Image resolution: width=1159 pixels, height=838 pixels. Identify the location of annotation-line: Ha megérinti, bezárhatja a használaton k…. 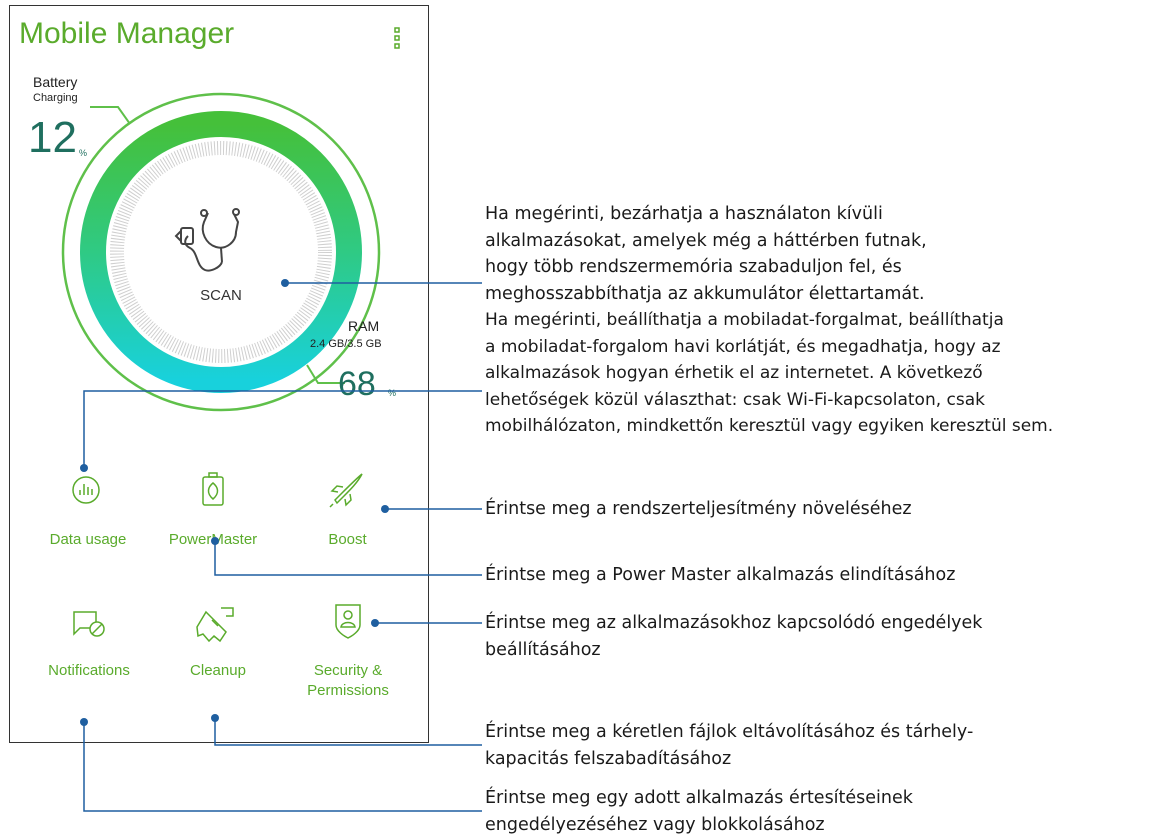
(706, 214).